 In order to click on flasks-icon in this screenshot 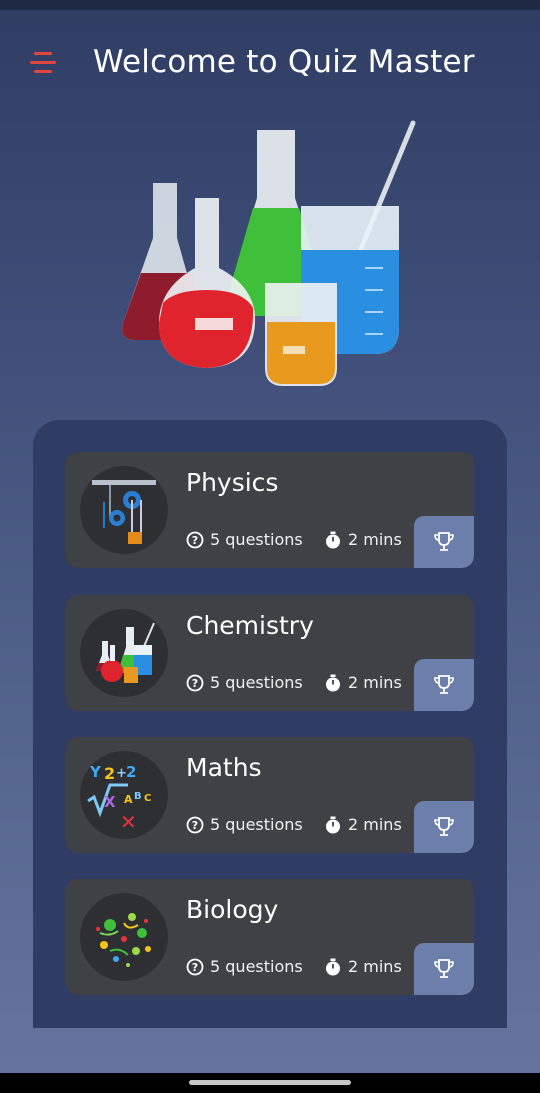, I will do `click(124, 653)`.